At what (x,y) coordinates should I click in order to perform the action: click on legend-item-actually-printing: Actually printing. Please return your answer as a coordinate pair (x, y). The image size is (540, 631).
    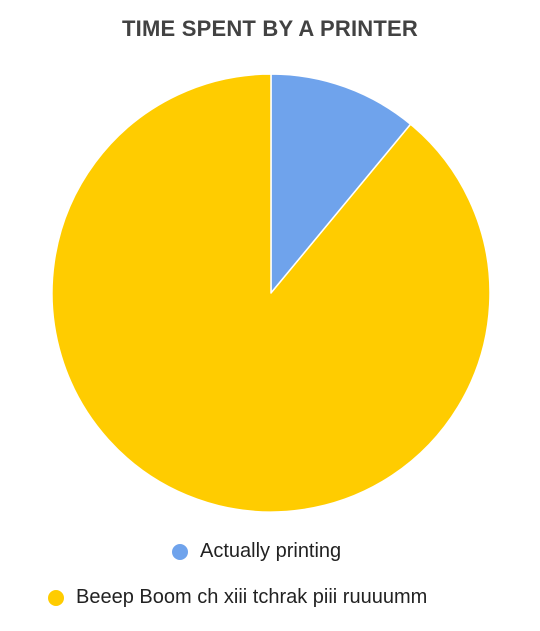
    Looking at the image, I should click on (256, 551).